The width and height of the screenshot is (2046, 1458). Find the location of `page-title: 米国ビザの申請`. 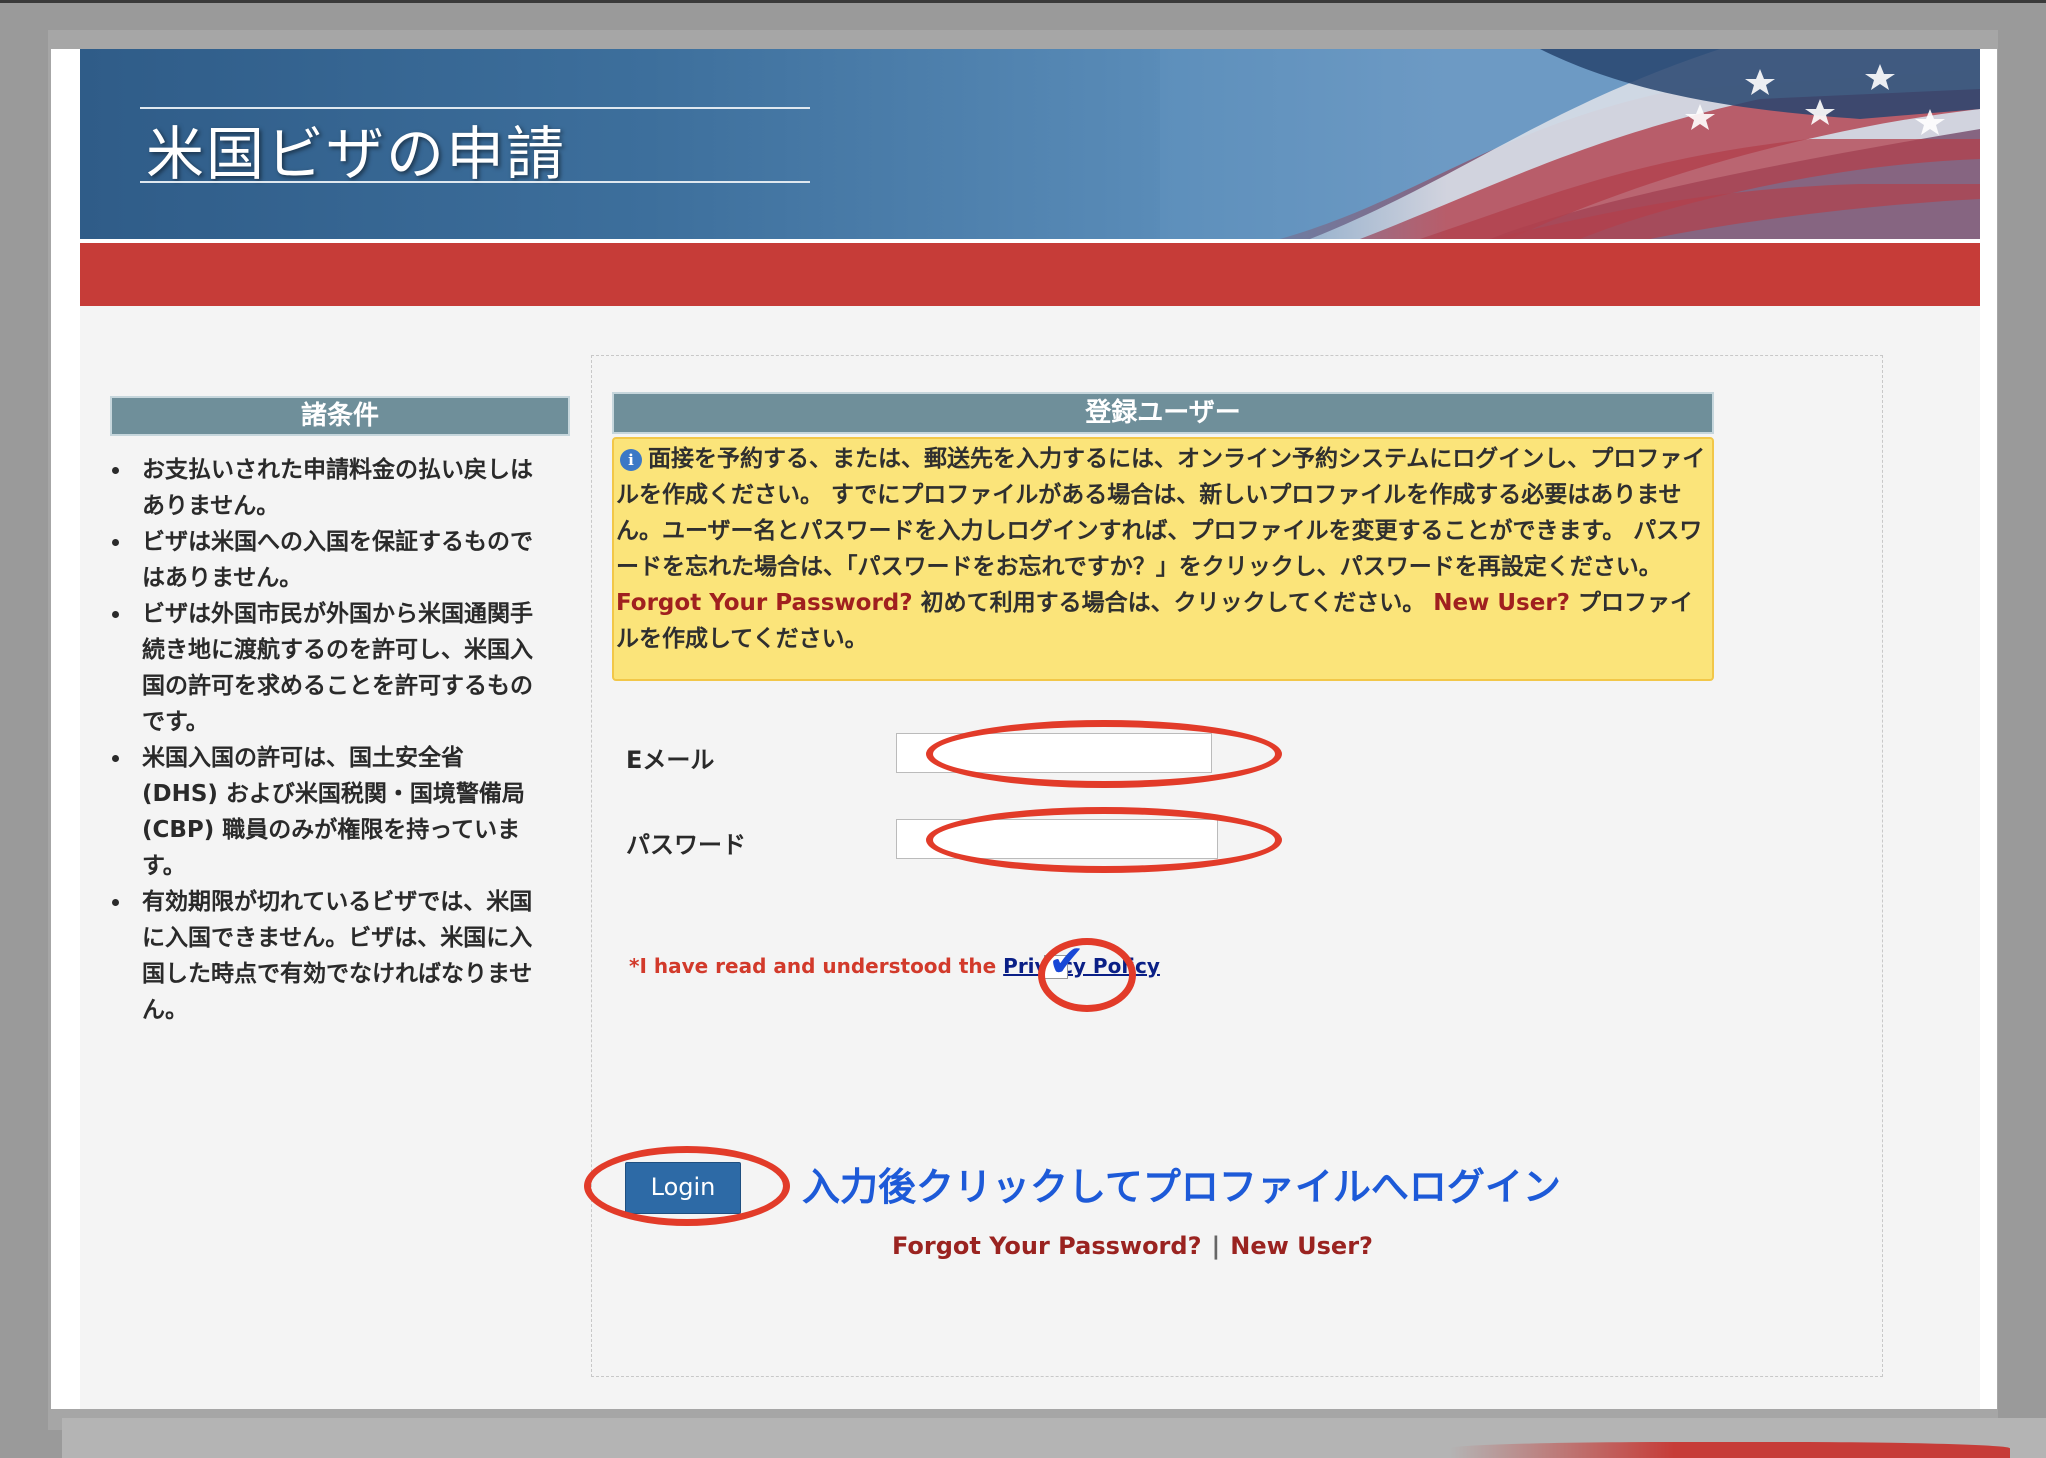

page-title: 米国ビザの申請 is located at coordinates (356, 154).